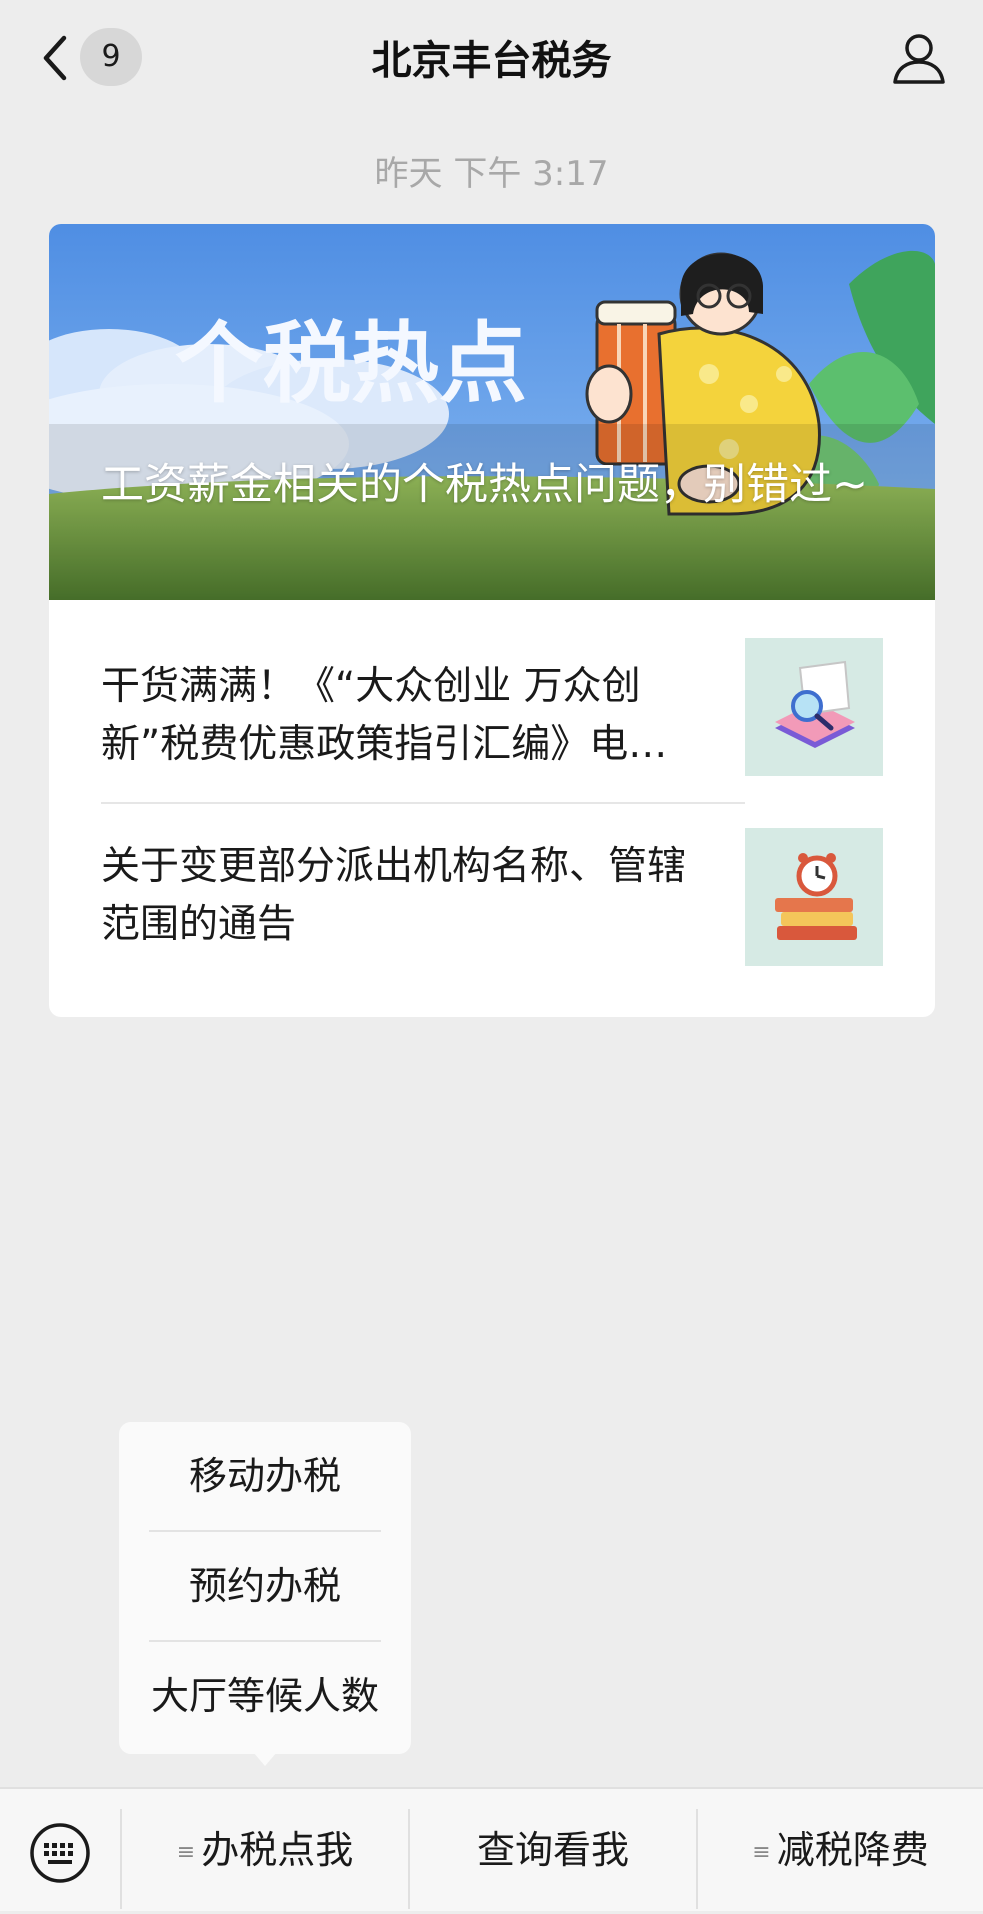 This screenshot has width=983, height=1914. What do you see at coordinates (852, 1850) in the screenshot?
I see `tab-label: 减税降费` at bounding box center [852, 1850].